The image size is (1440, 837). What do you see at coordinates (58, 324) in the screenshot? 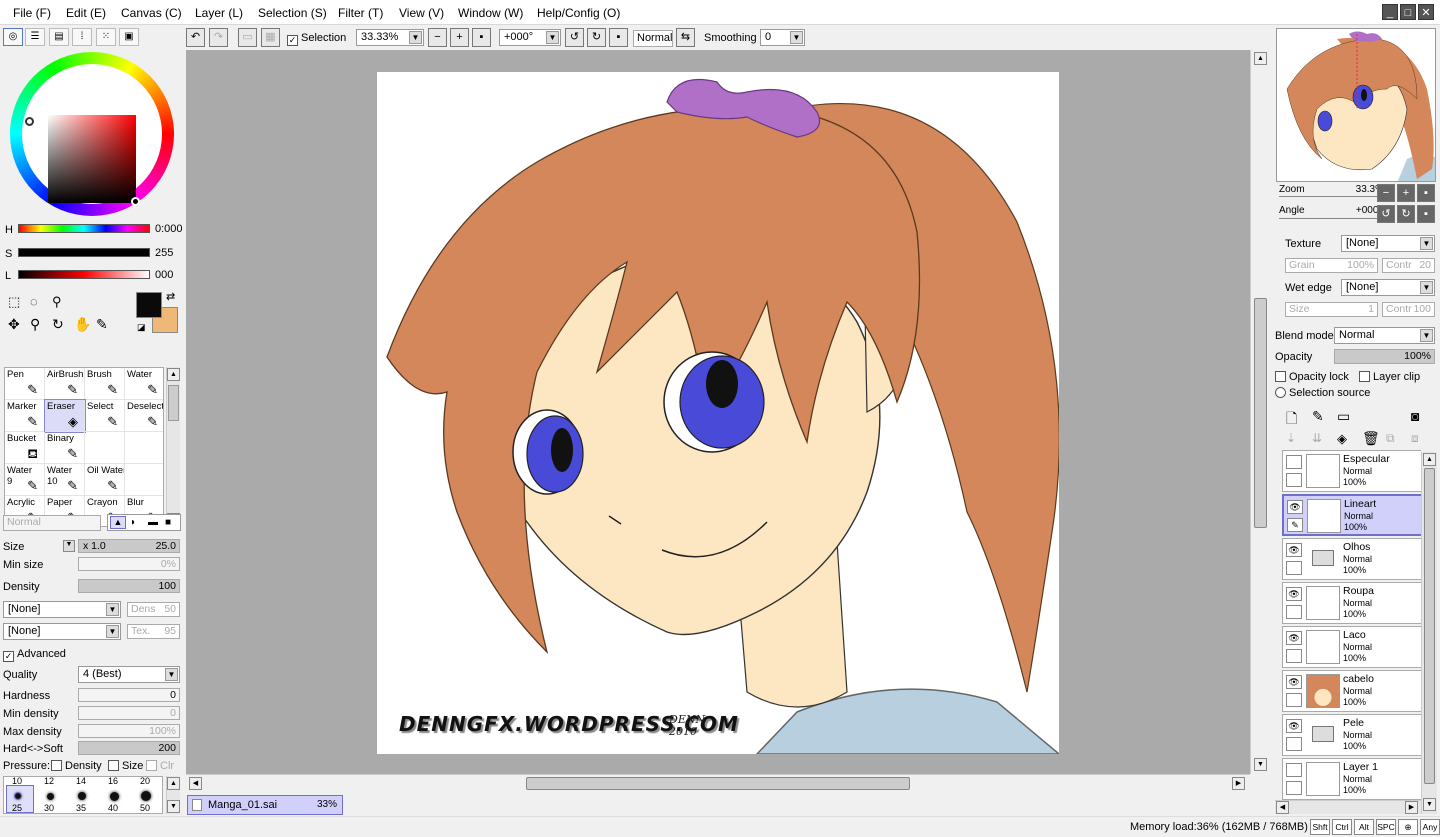
I see `rotate-icon: ↻` at bounding box center [58, 324].